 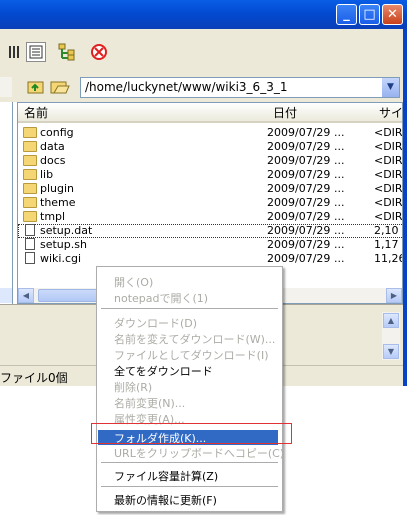 I want to click on column-header-size: サイ, so click(x=387, y=113).